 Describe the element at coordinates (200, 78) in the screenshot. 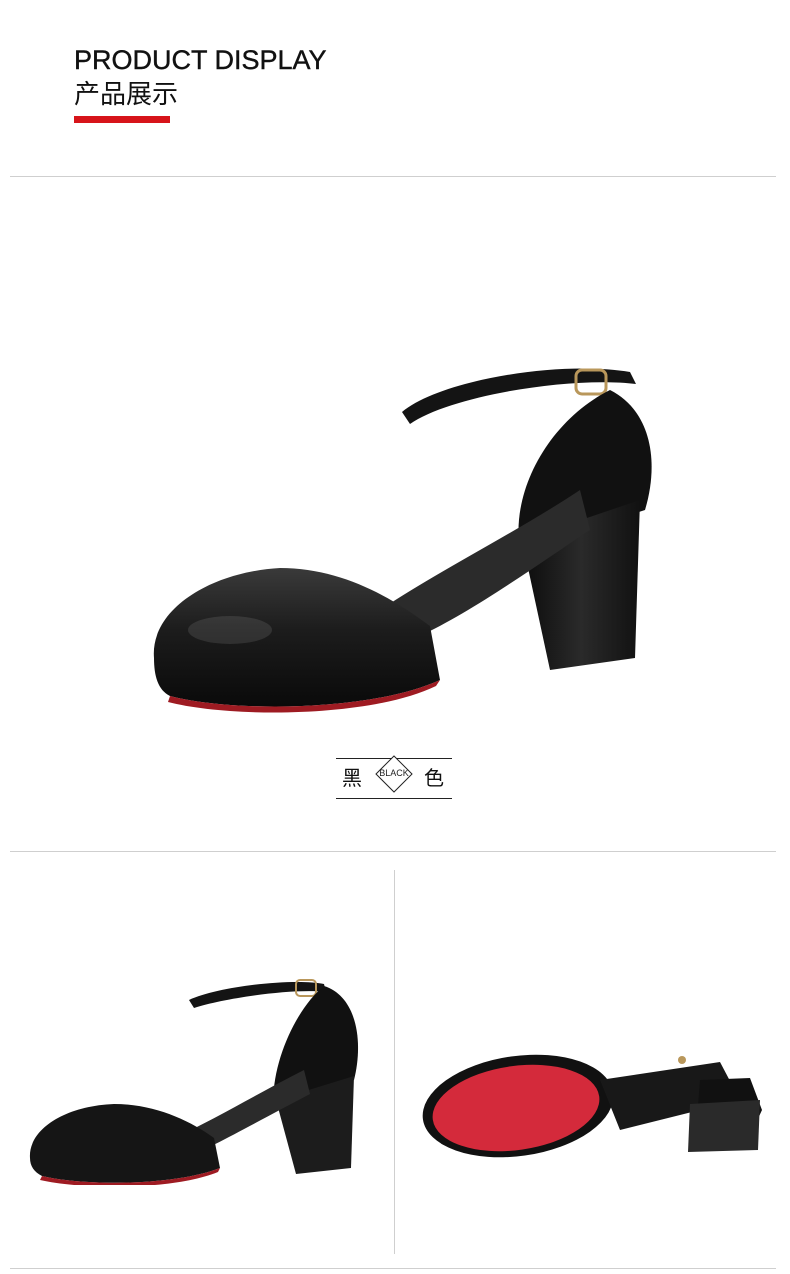

I see `section-header: PRODUCT DISPLAY 产品展示` at that location.